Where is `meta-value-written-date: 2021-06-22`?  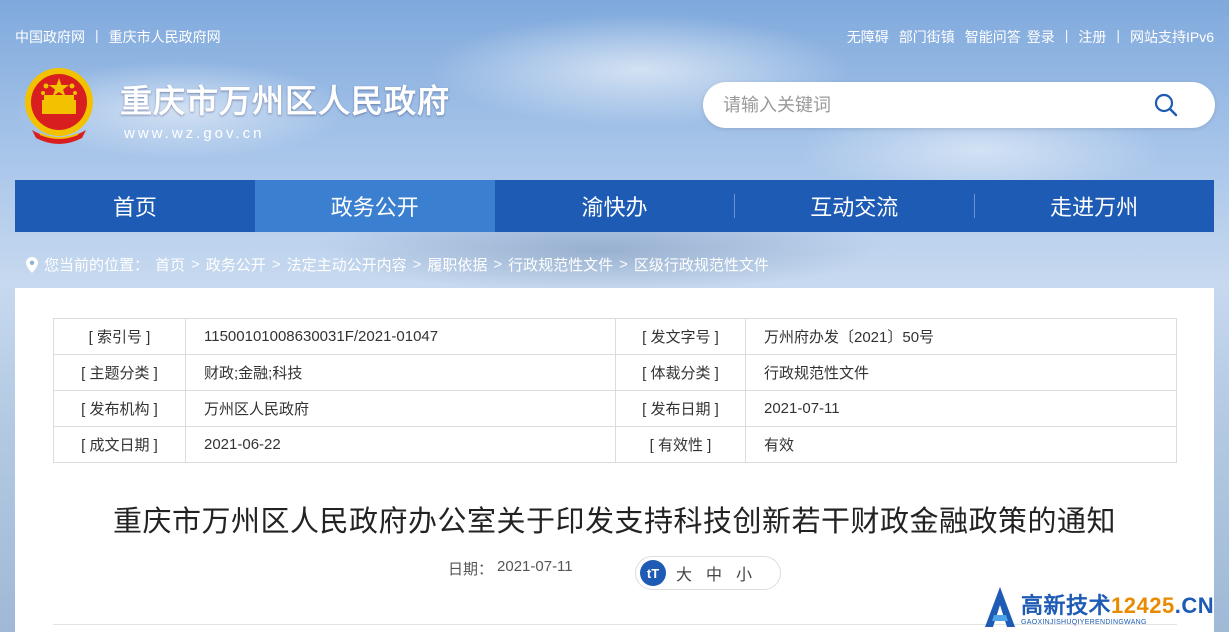 meta-value-written-date: 2021-06-22 is located at coordinates (400, 444).